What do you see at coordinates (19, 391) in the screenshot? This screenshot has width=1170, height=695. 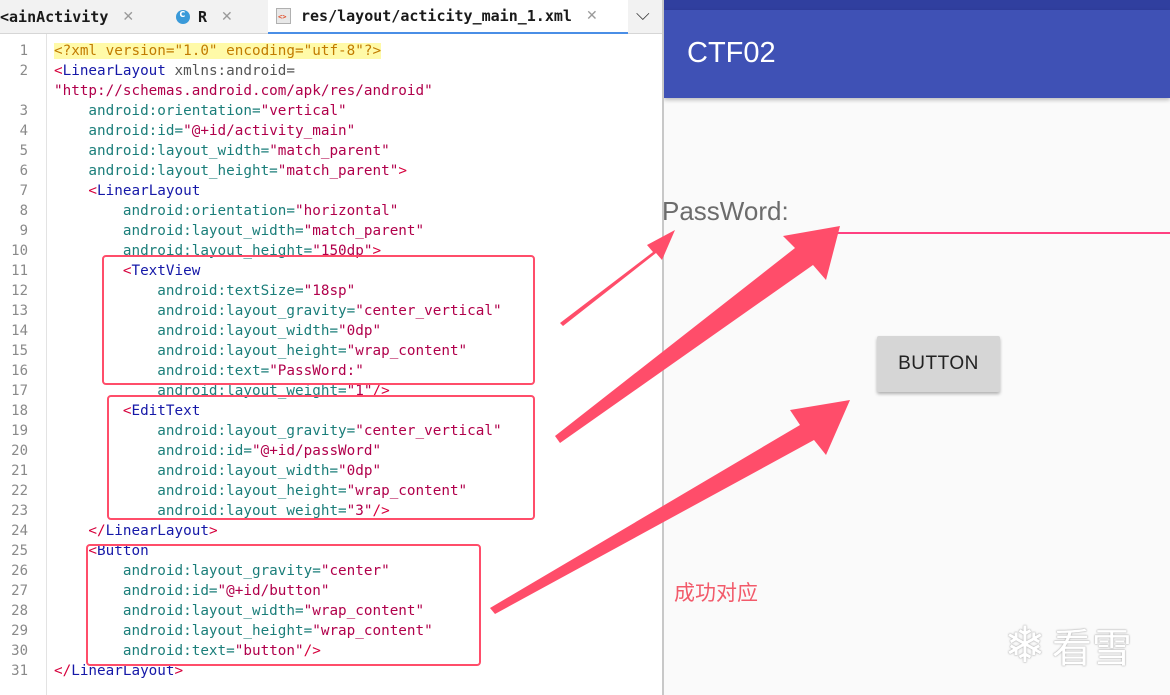 I see `line-number: 17` at bounding box center [19, 391].